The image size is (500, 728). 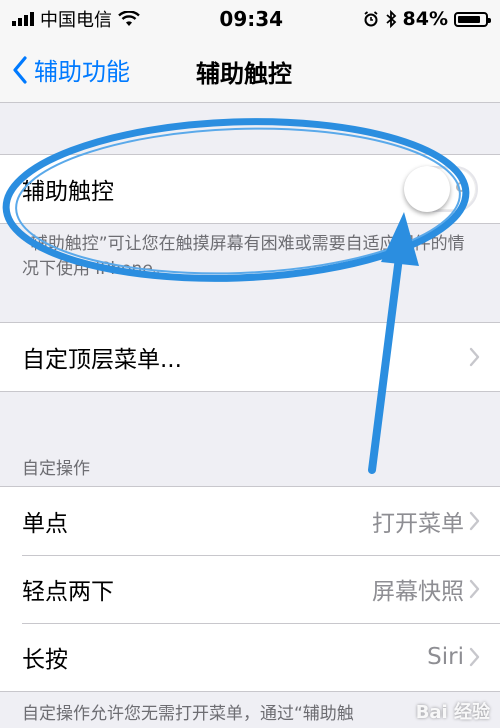 I want to click on double-tap-value: 屏幕快照, so click(x=418, y=592).